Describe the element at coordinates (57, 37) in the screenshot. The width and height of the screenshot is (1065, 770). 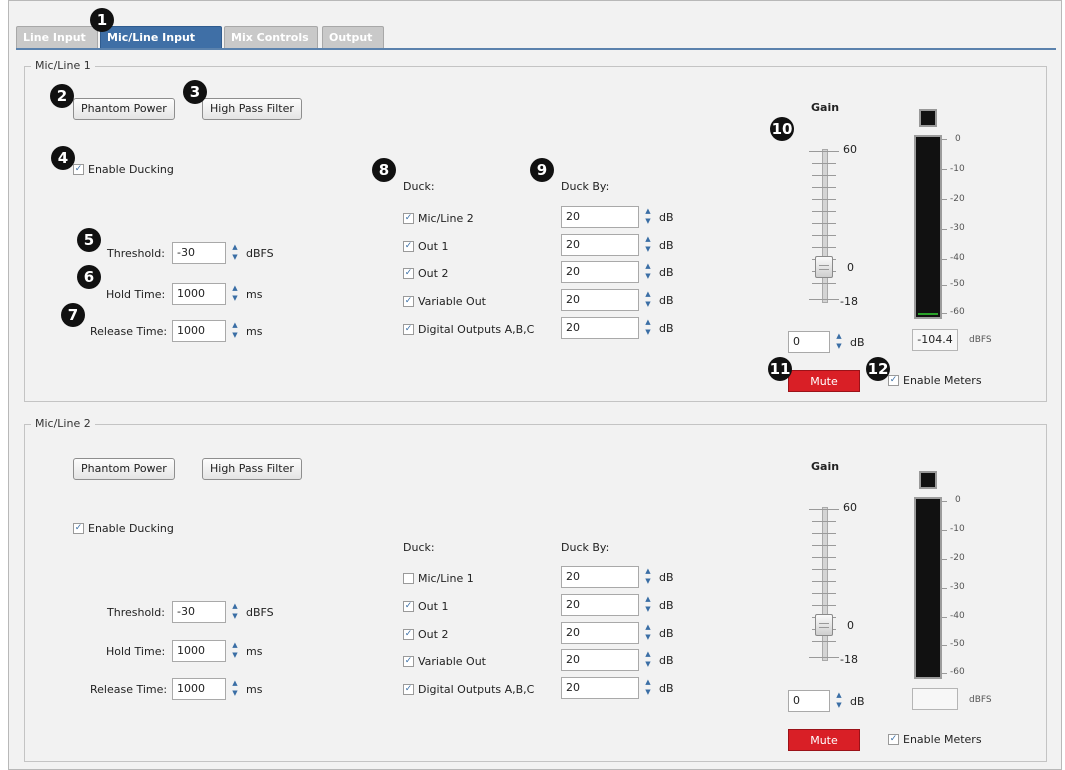
I see `tab-line-input: Line Input` at that location.